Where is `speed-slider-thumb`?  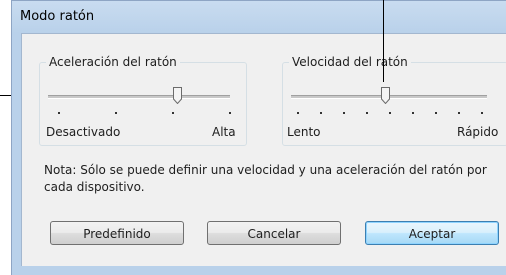
speed-slider-thumb is located at coordinates (385, 95).